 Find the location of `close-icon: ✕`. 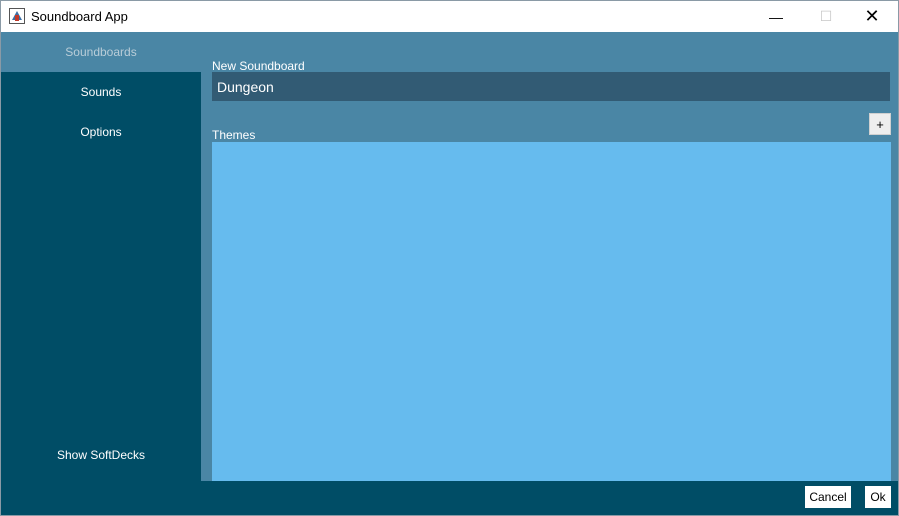

close-icon: ✕ is located at coordinates (872, 16).